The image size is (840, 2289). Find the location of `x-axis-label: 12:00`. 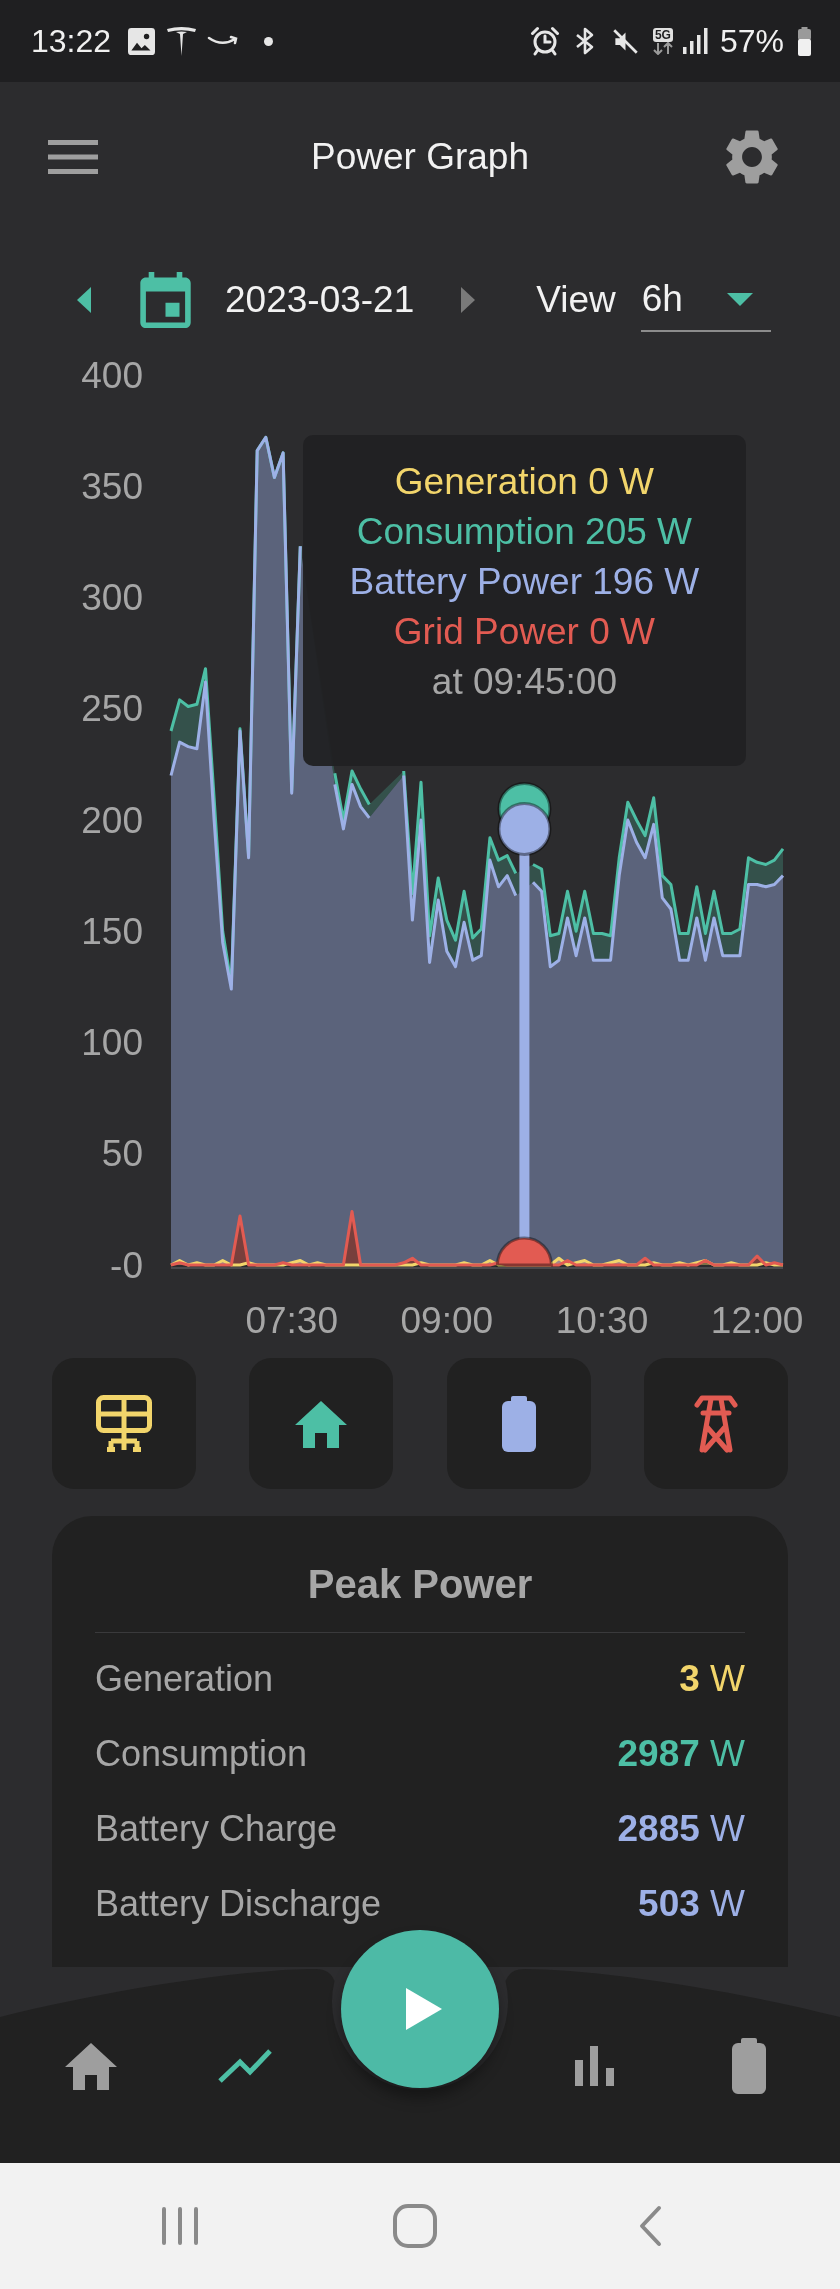

x-axis-label: 12:00 is located at coordinates (757, 1319).